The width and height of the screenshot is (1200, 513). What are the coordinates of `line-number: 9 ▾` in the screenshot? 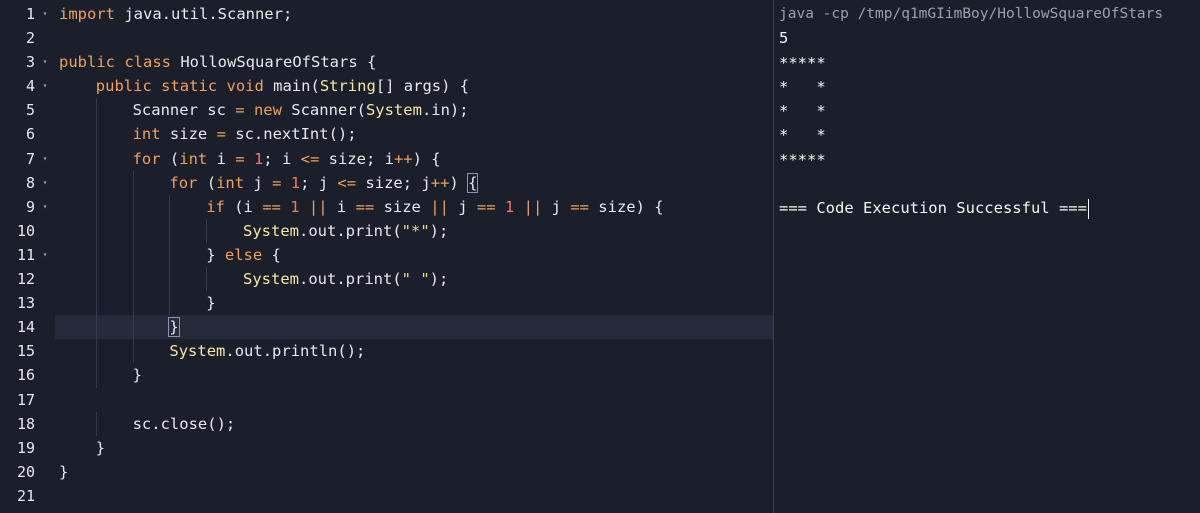 It's located at (28, 207).